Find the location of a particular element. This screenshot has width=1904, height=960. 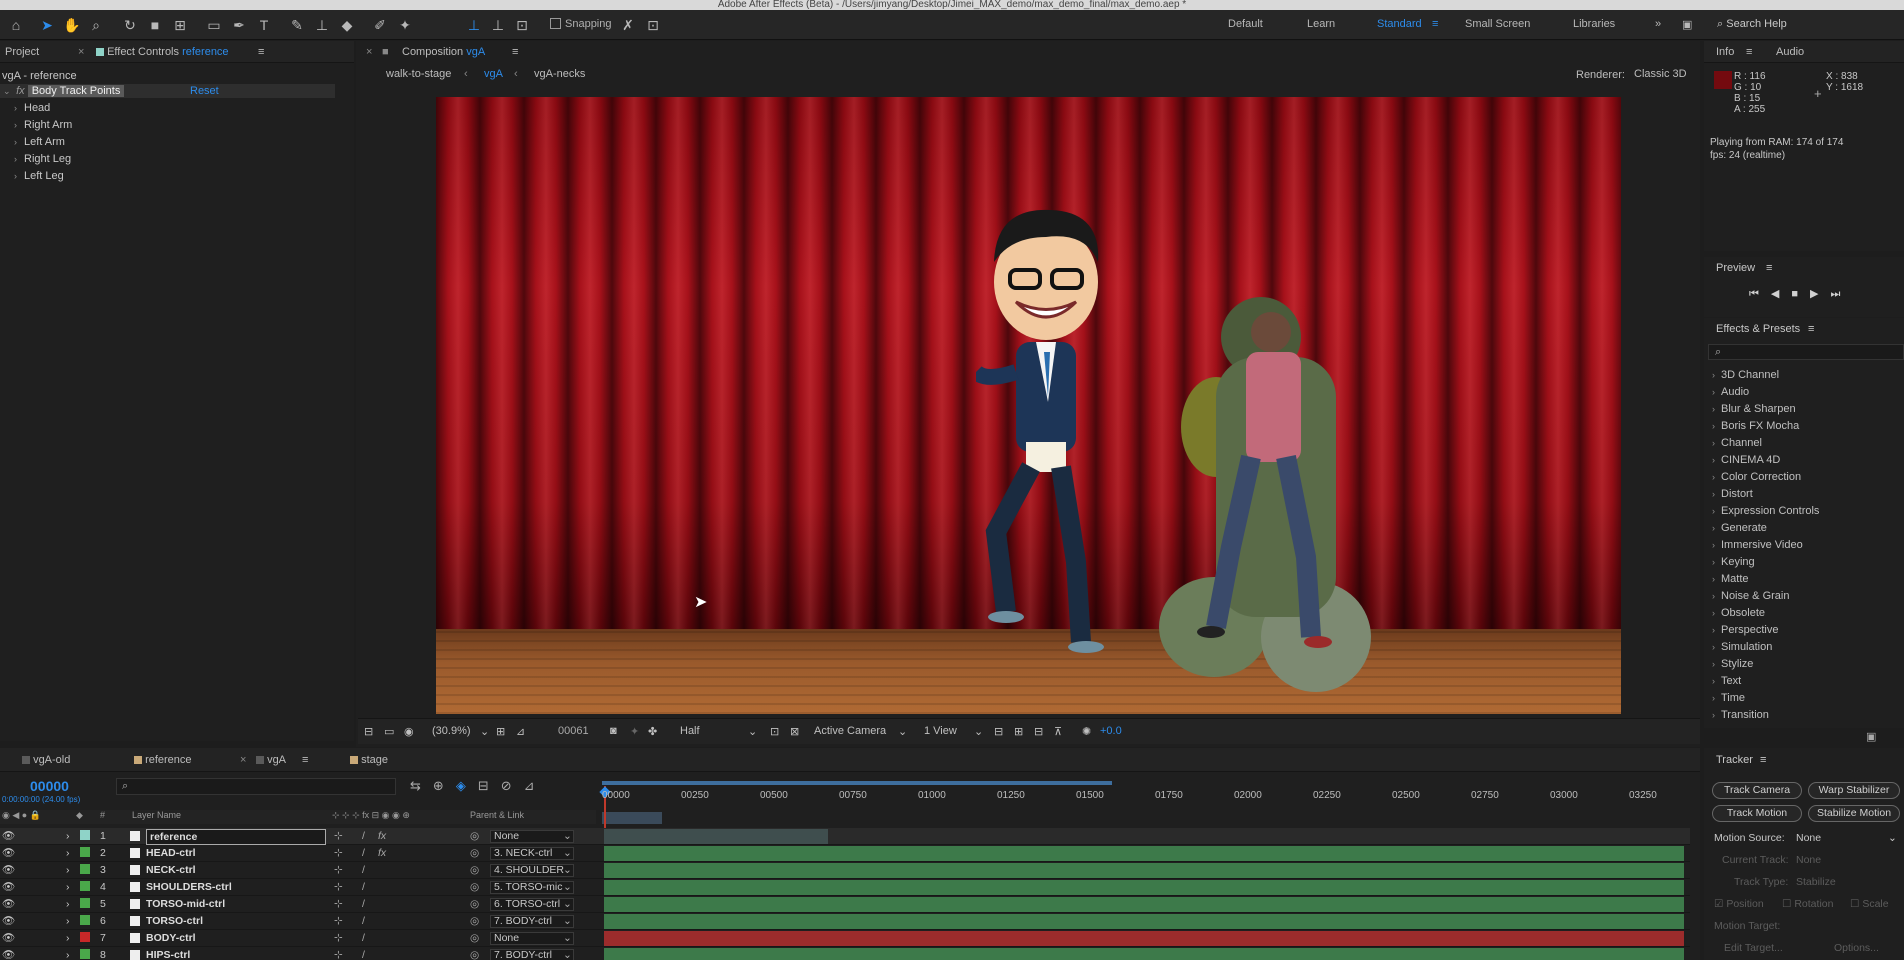

views-dropdown: 1 View is located at coordinates (940, 731).